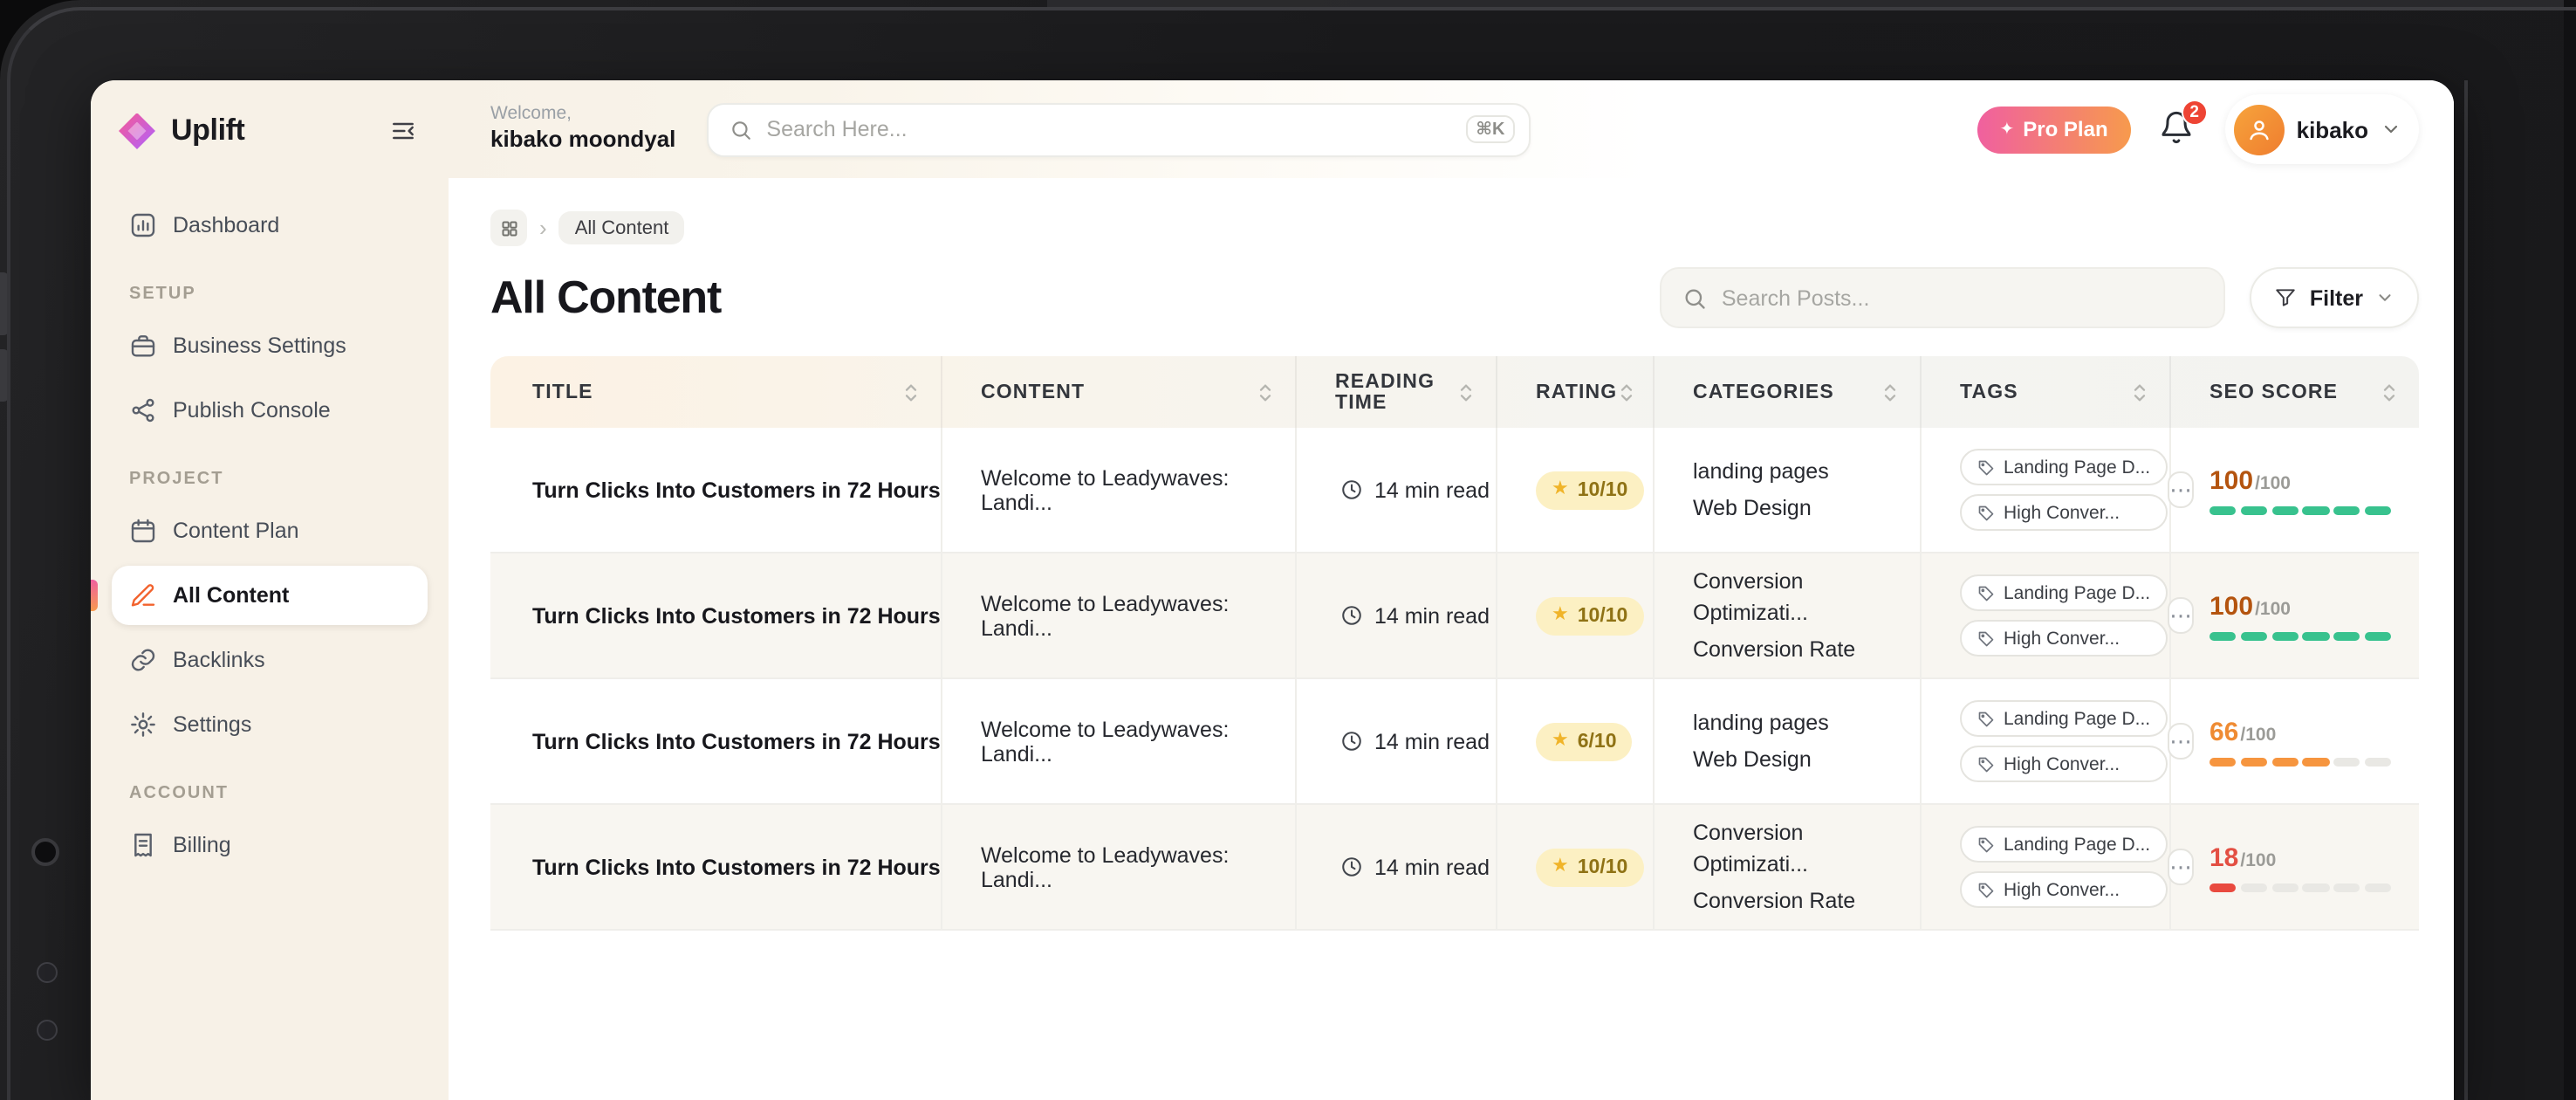  What do you see at coordinates (270, 531) in the screenshot?
I see `sidebar-item-content-plan: Content Plan` at bounding box center [270, 531].